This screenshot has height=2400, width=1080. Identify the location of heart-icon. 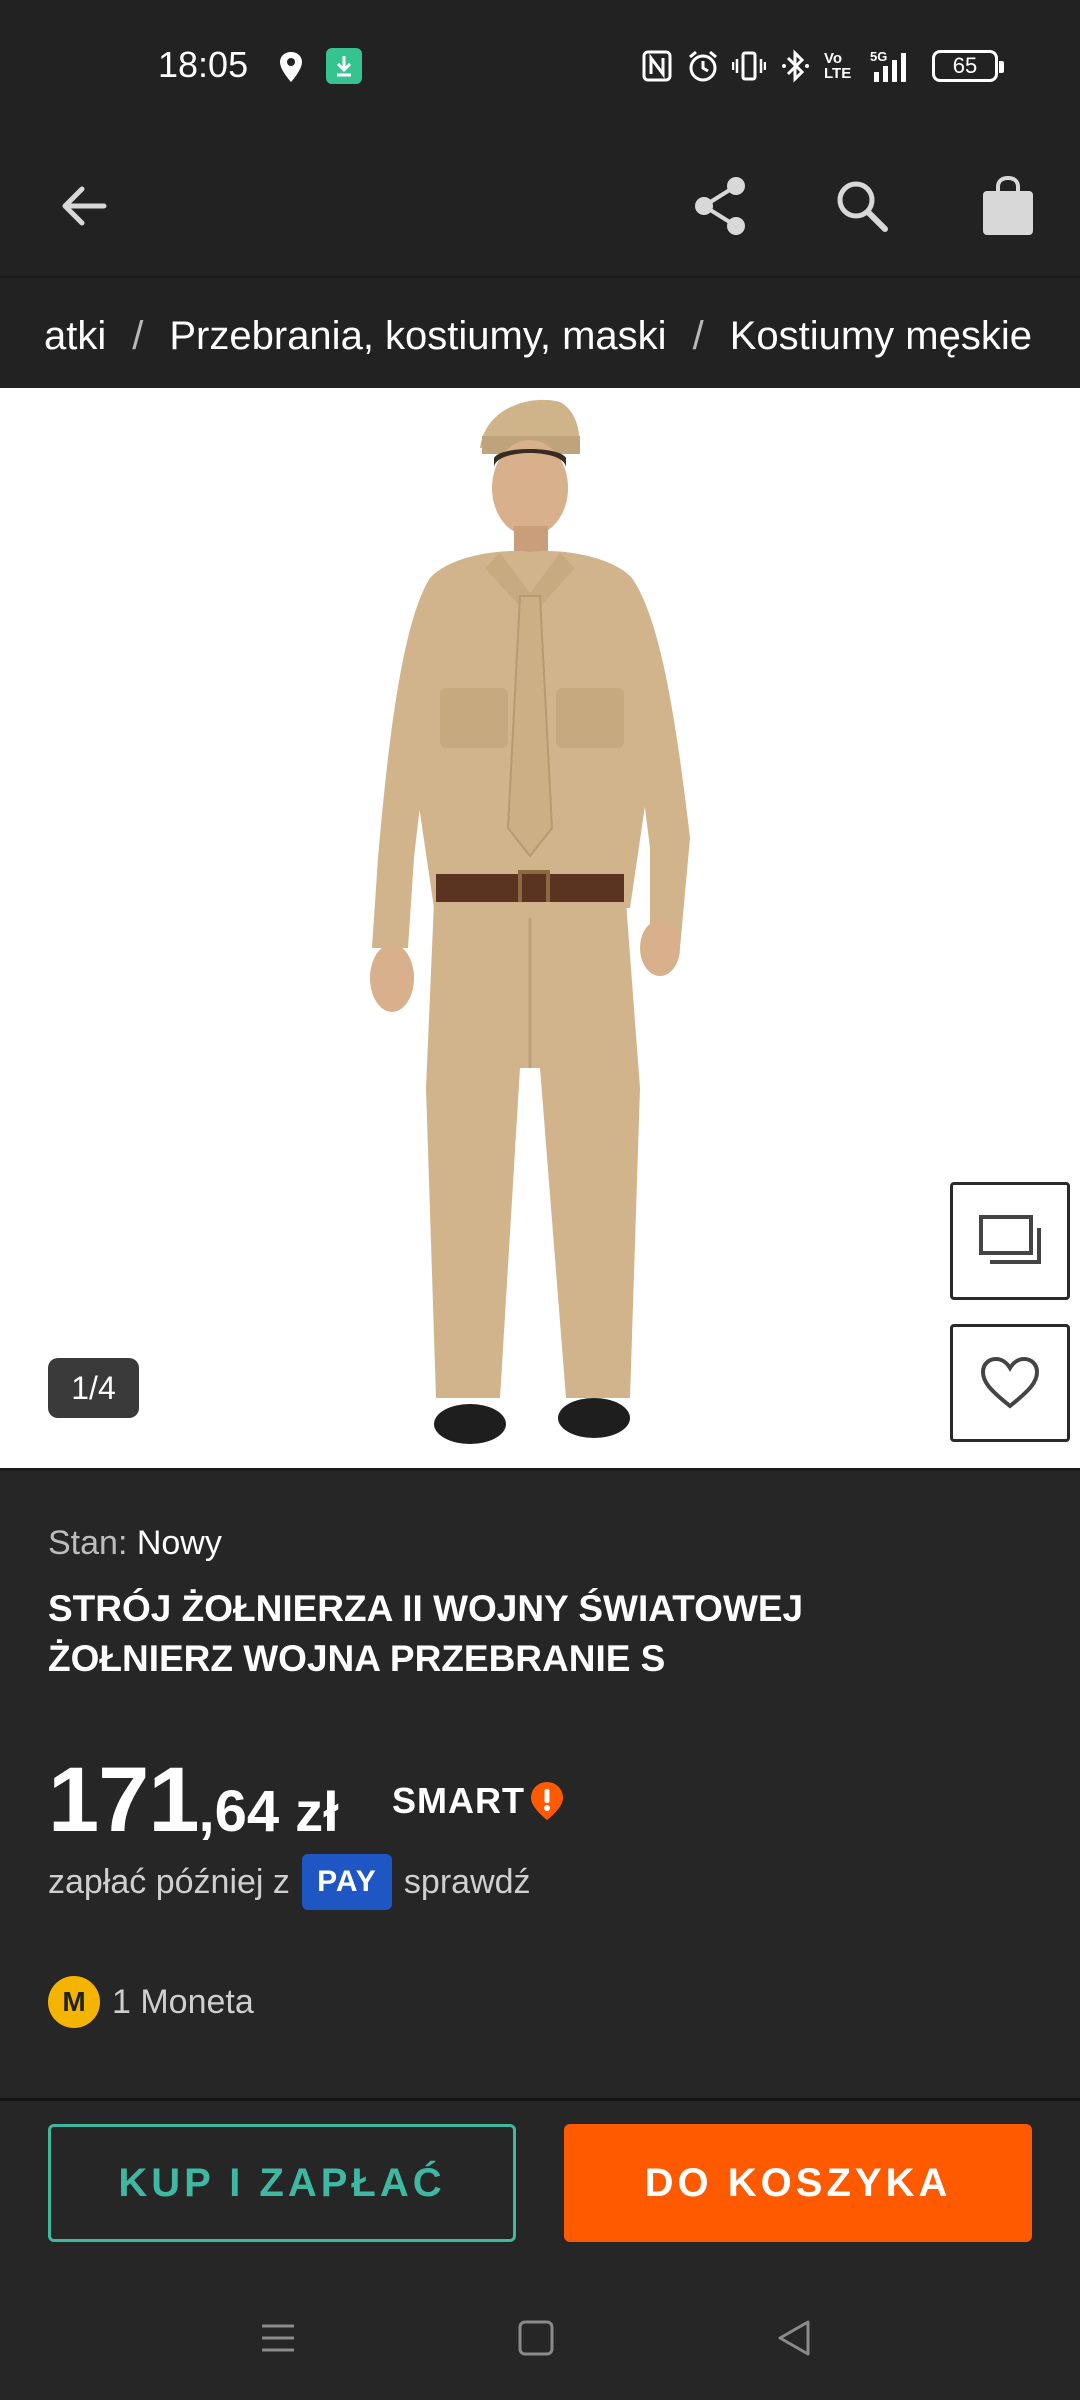
(1010, 1382).